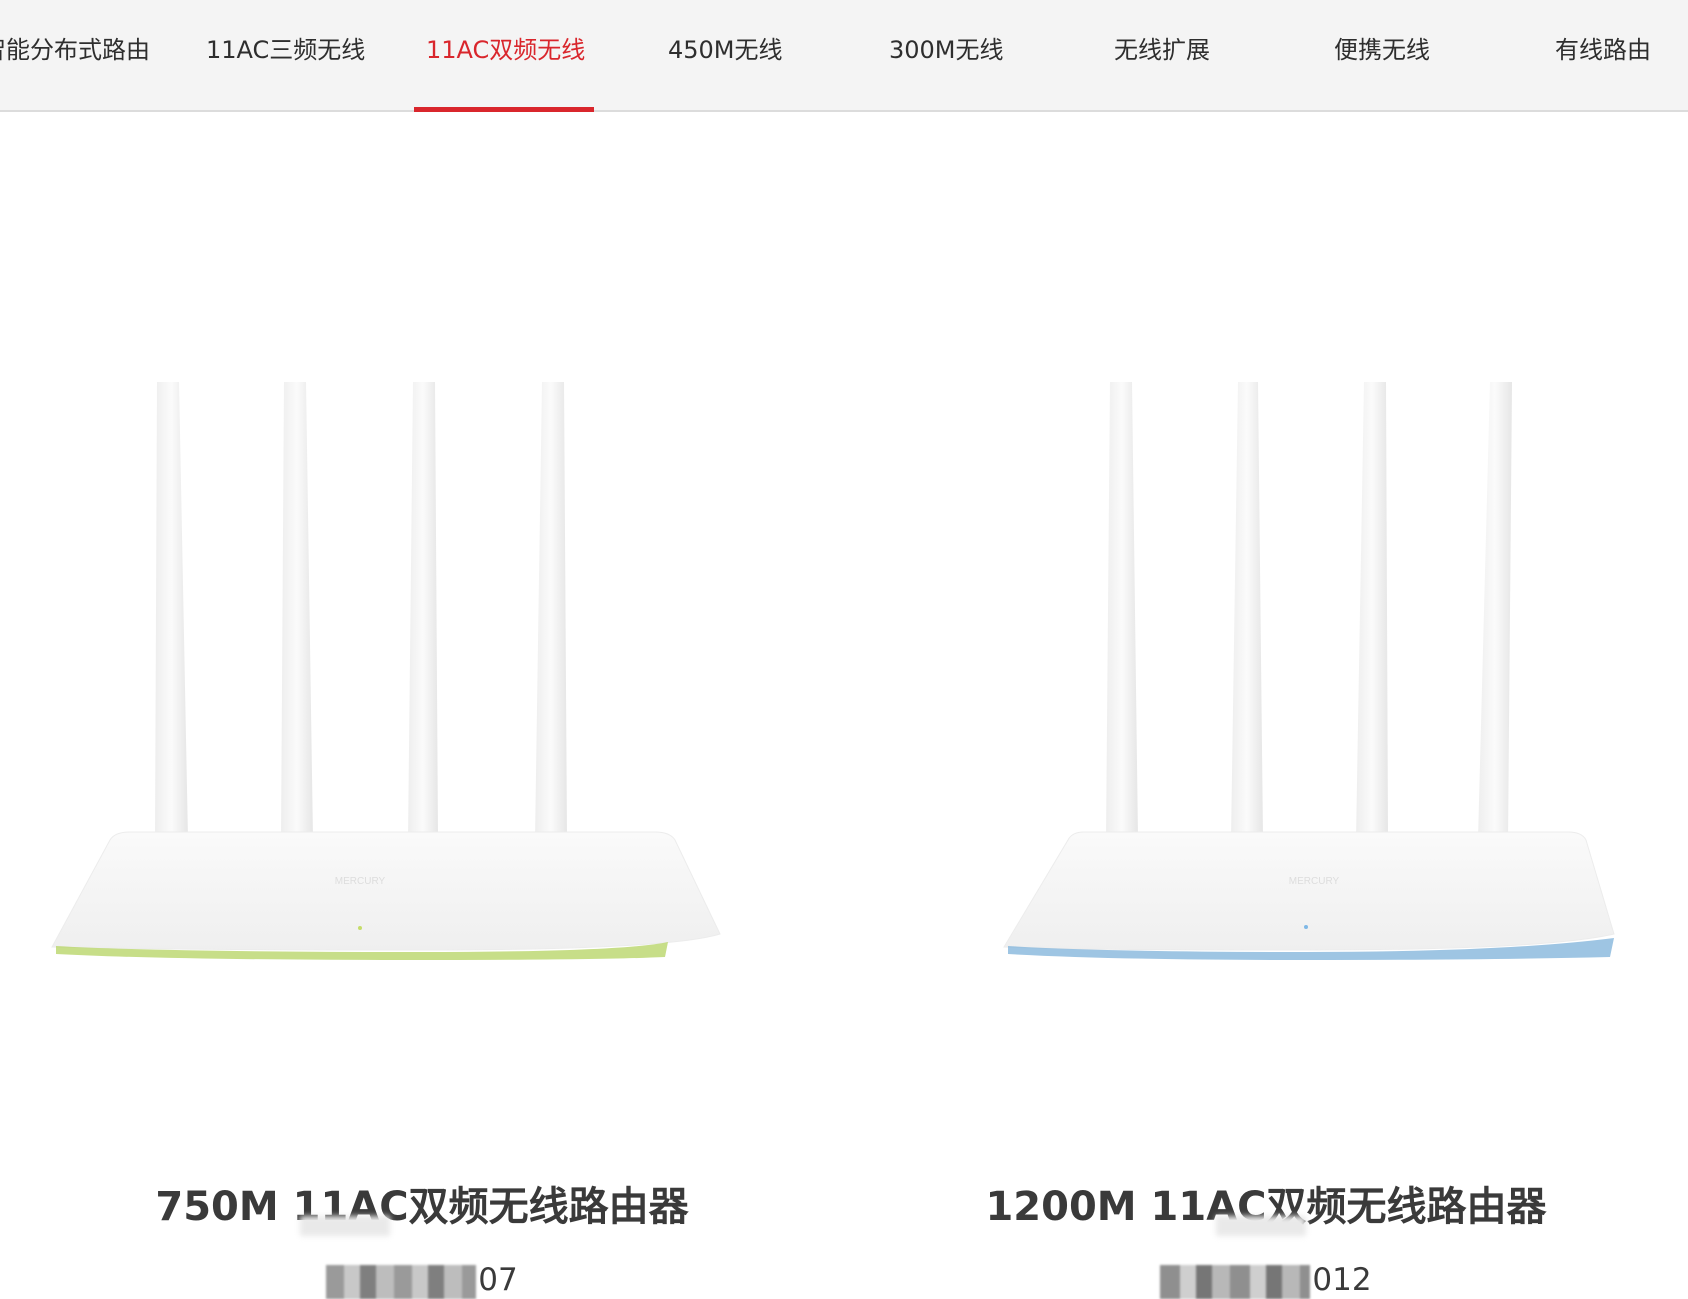 This screenshot has height=1299, width=1688. Describe the element at coordinates (1603, 55) in the screenshot. I see `tab-wired-router: 有线路由` at that location.